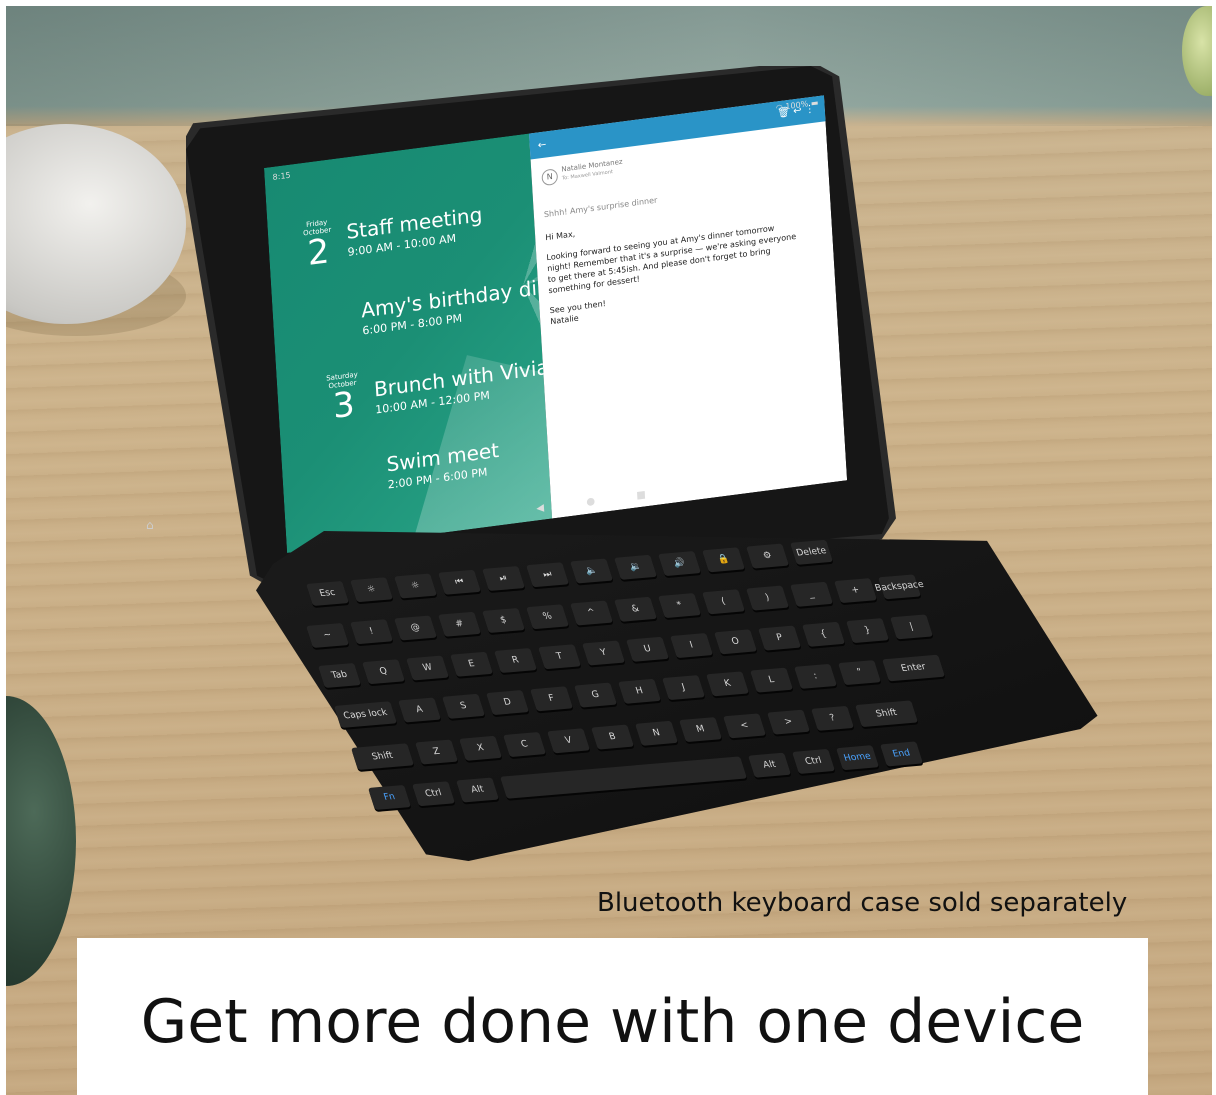 The height and width of the screenshot is (1095, 1216). I want to click on key: ", so click(860, 673).